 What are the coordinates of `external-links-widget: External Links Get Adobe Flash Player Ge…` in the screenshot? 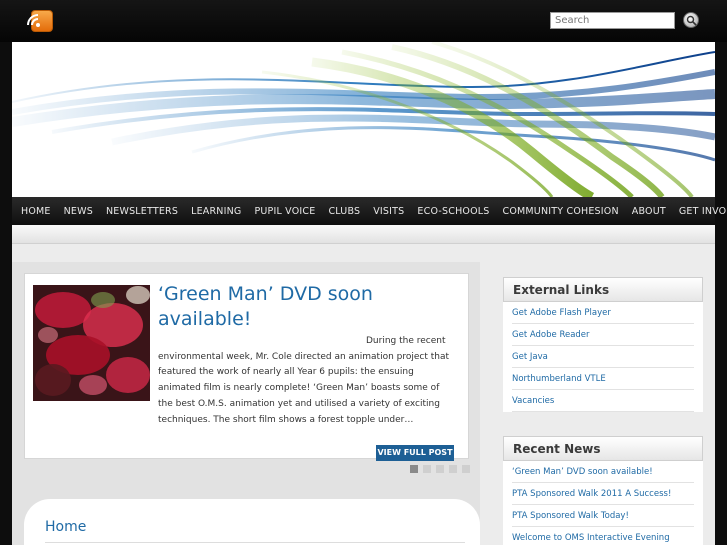 It's located at (603, 344).